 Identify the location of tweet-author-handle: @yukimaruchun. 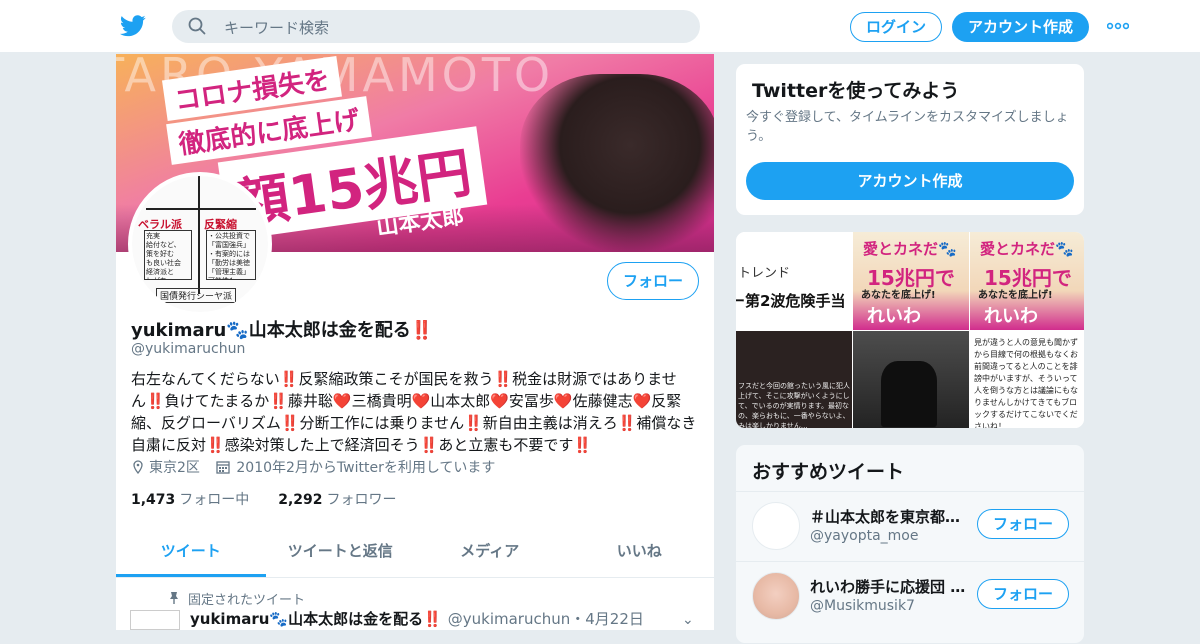
(509, 619).